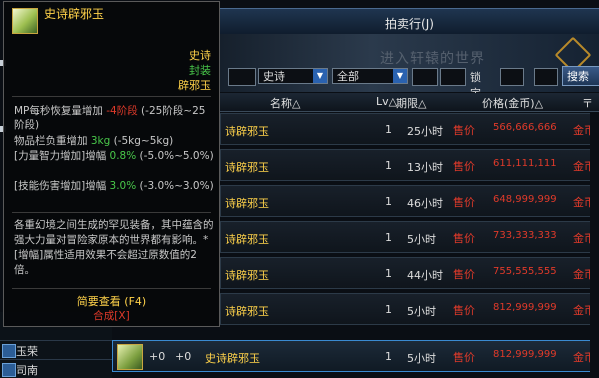 Image resolution: width=599 pixels, height=378 pixels. What do you see at coordinates (425, 167) in the screenshot?
I see `item-duration: 13小时` at bounding box center [425, 167].